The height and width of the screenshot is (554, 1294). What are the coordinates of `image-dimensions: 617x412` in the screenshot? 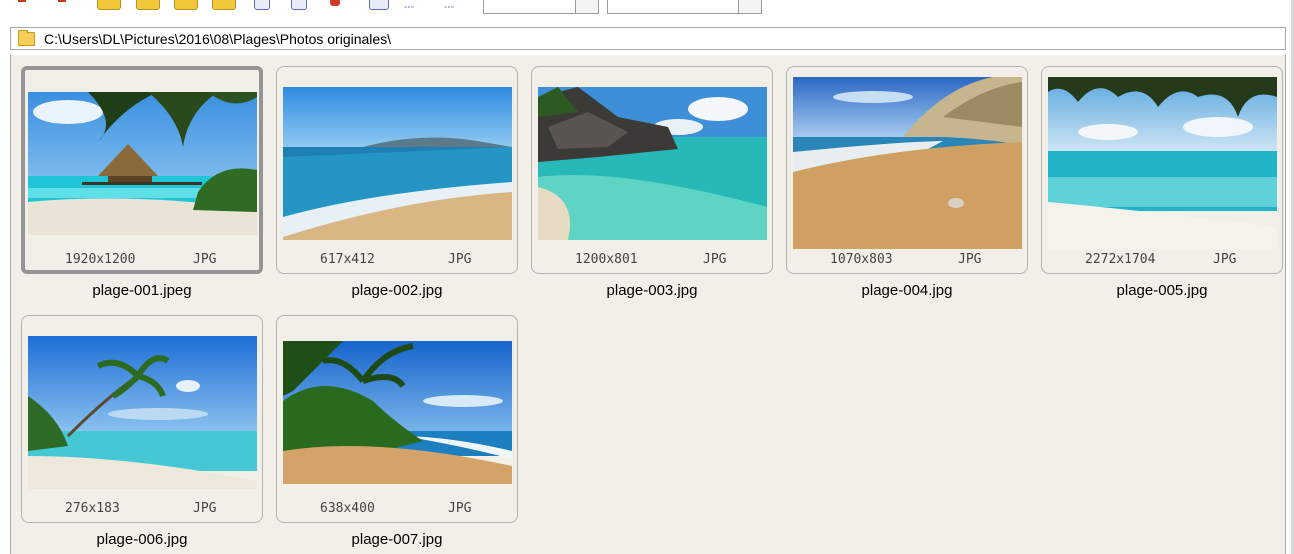 It's located at (347, 259).